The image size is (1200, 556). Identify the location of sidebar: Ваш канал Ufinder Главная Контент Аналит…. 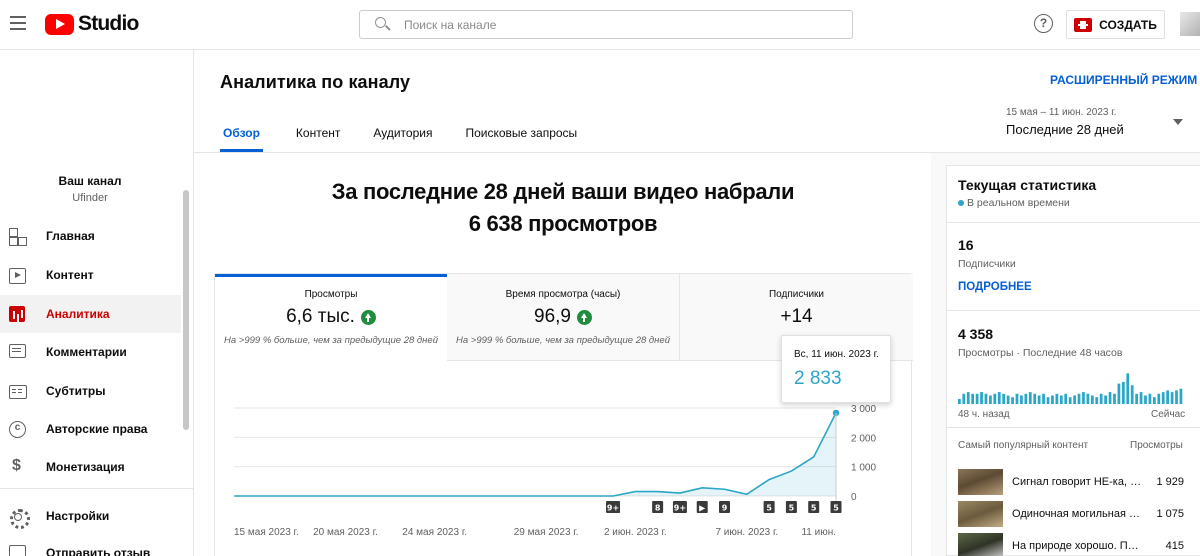
(97, 303).